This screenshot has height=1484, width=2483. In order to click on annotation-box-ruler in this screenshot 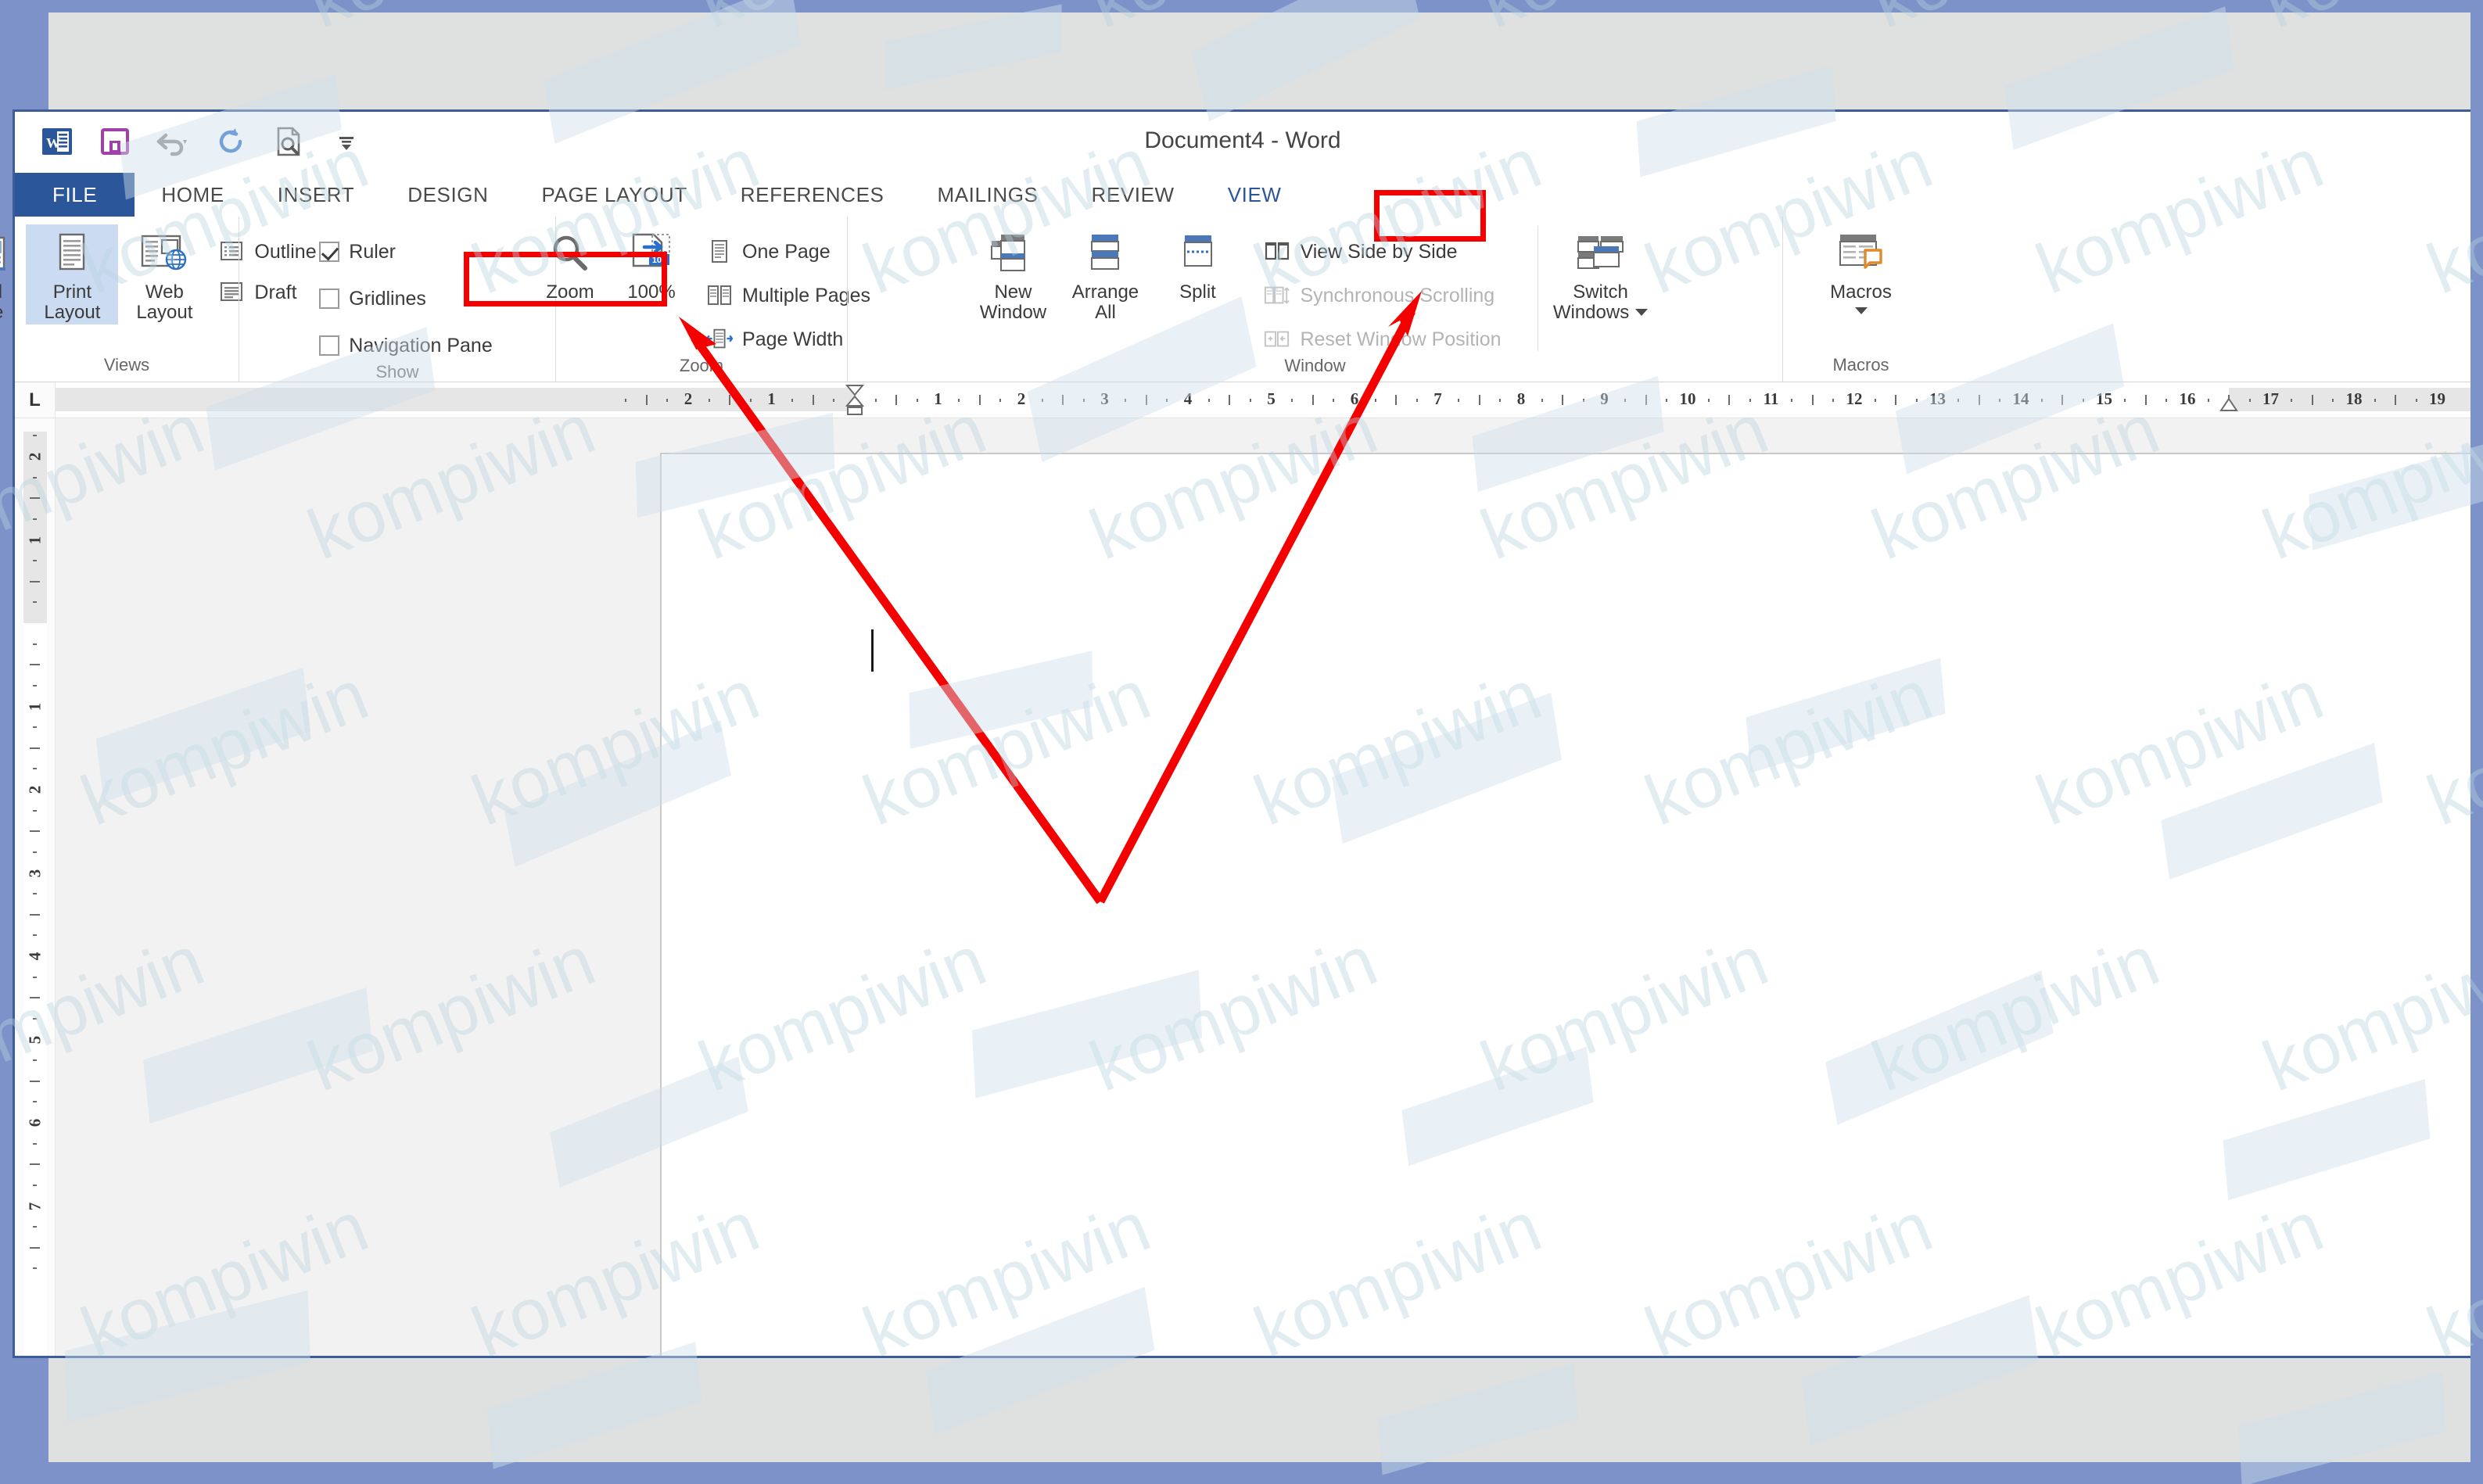, I will do `click(565, 279)`.